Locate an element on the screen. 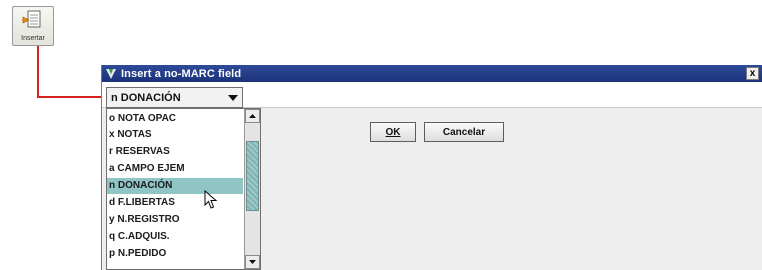  close-icon: x is located at coordinates (752, 73).